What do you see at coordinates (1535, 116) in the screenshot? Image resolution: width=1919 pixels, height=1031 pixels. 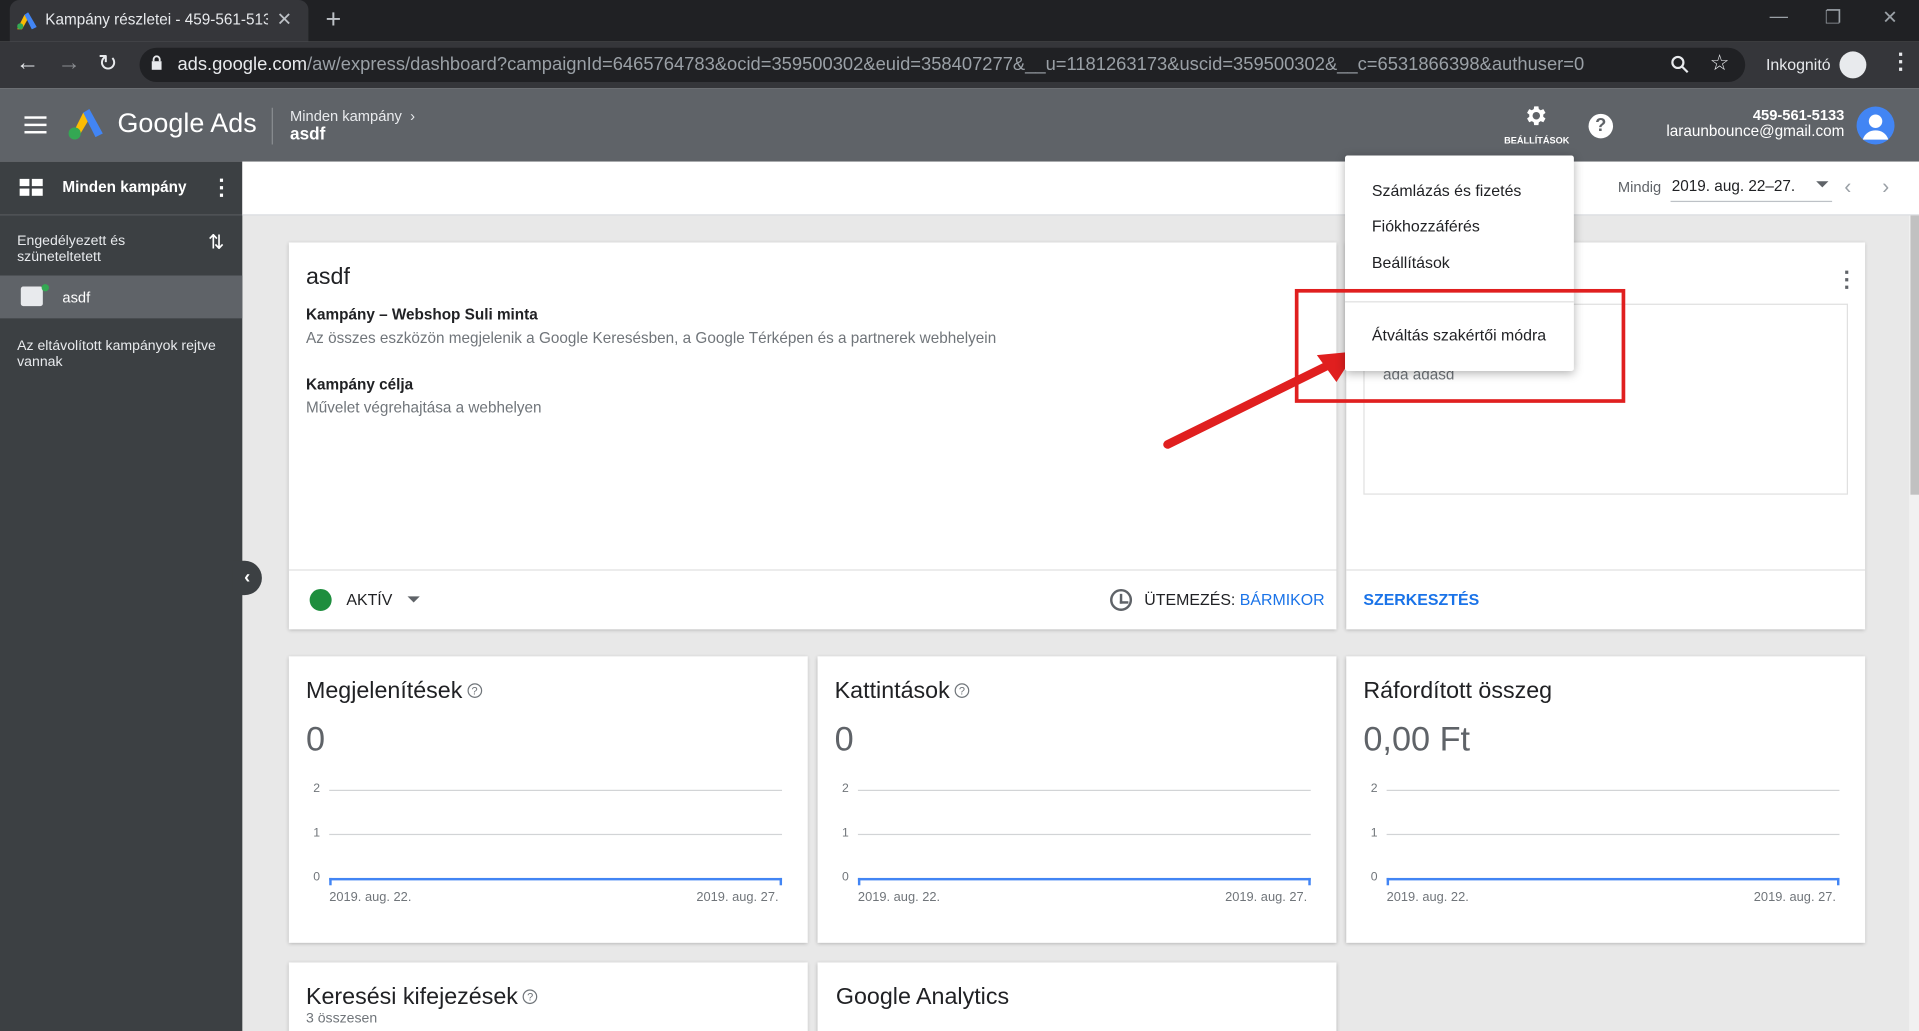 I see `gear-icon` at bounding box center [1535, 116].